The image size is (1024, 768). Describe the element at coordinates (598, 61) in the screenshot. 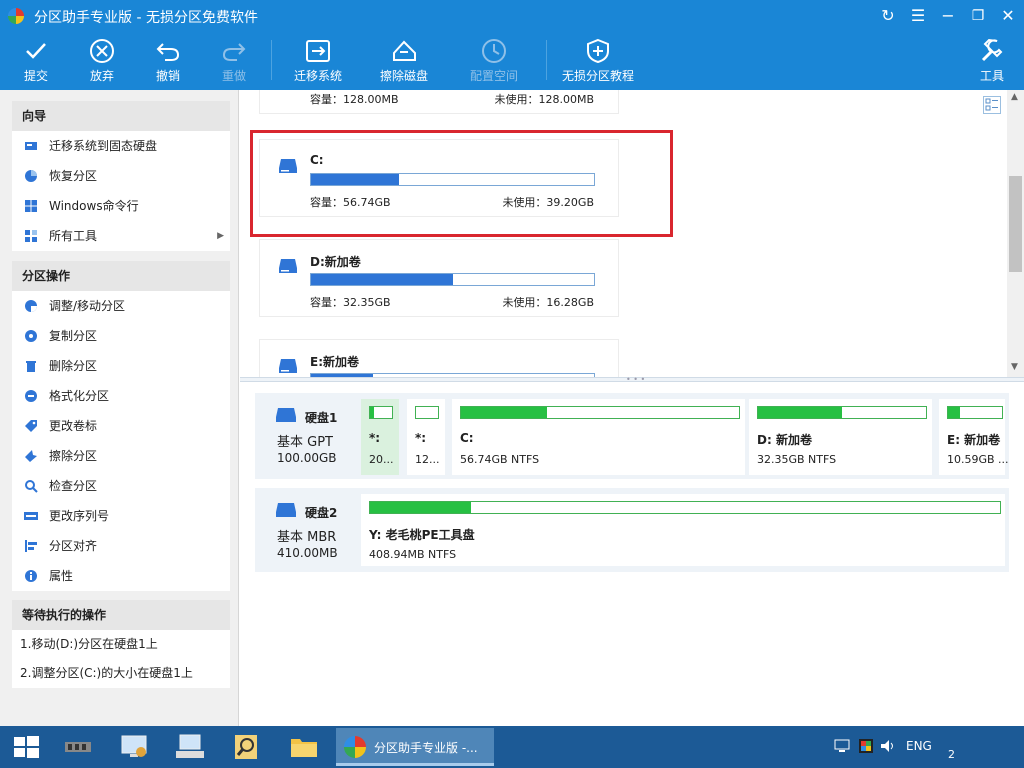

I see `tutorial-button: 无损分区教程` at that location.